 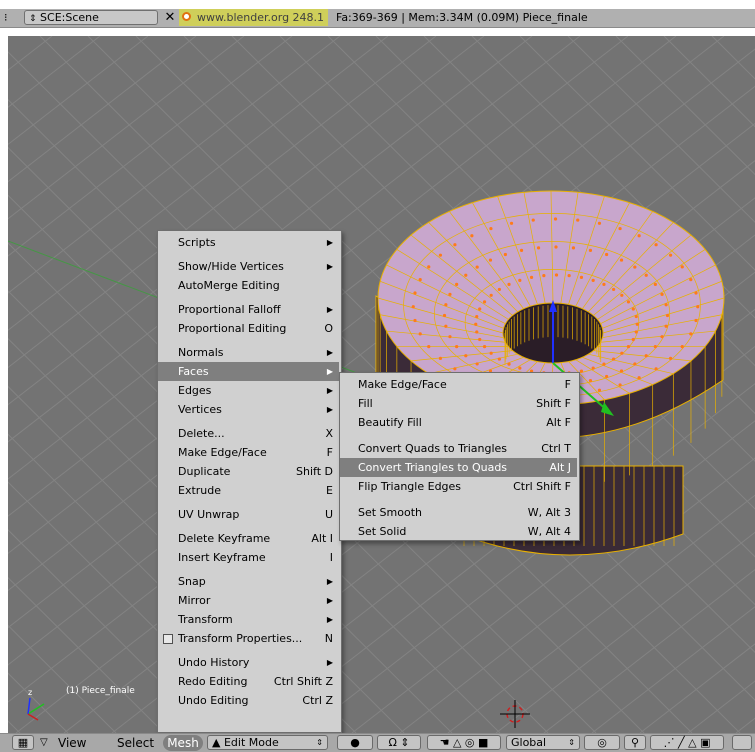 What do you see at coordinates (69, 17) in the screenshot?
I see `scene-name: SCE:Scene` at bounding box center [69, 17].